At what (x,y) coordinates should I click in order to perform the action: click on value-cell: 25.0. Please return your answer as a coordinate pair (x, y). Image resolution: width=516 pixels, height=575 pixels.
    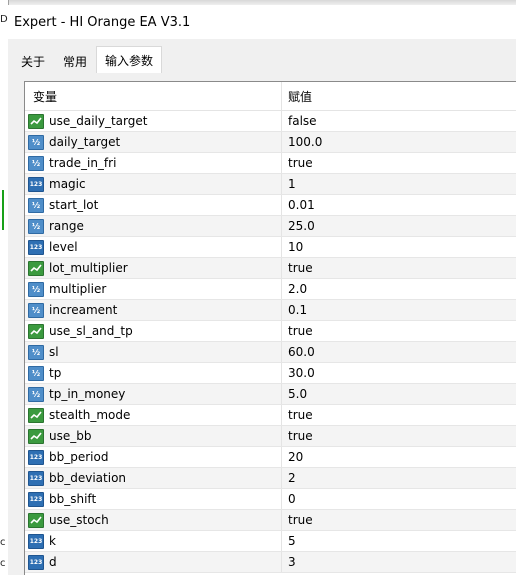
    Looking at the image, I should click on (298, 226).